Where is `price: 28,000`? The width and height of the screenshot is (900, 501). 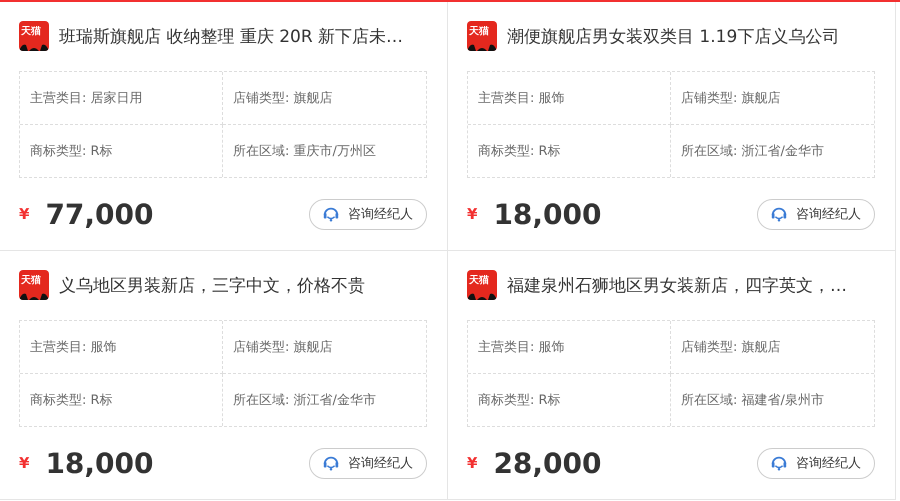
price: 28,000 is located at coordinates (547, 463).